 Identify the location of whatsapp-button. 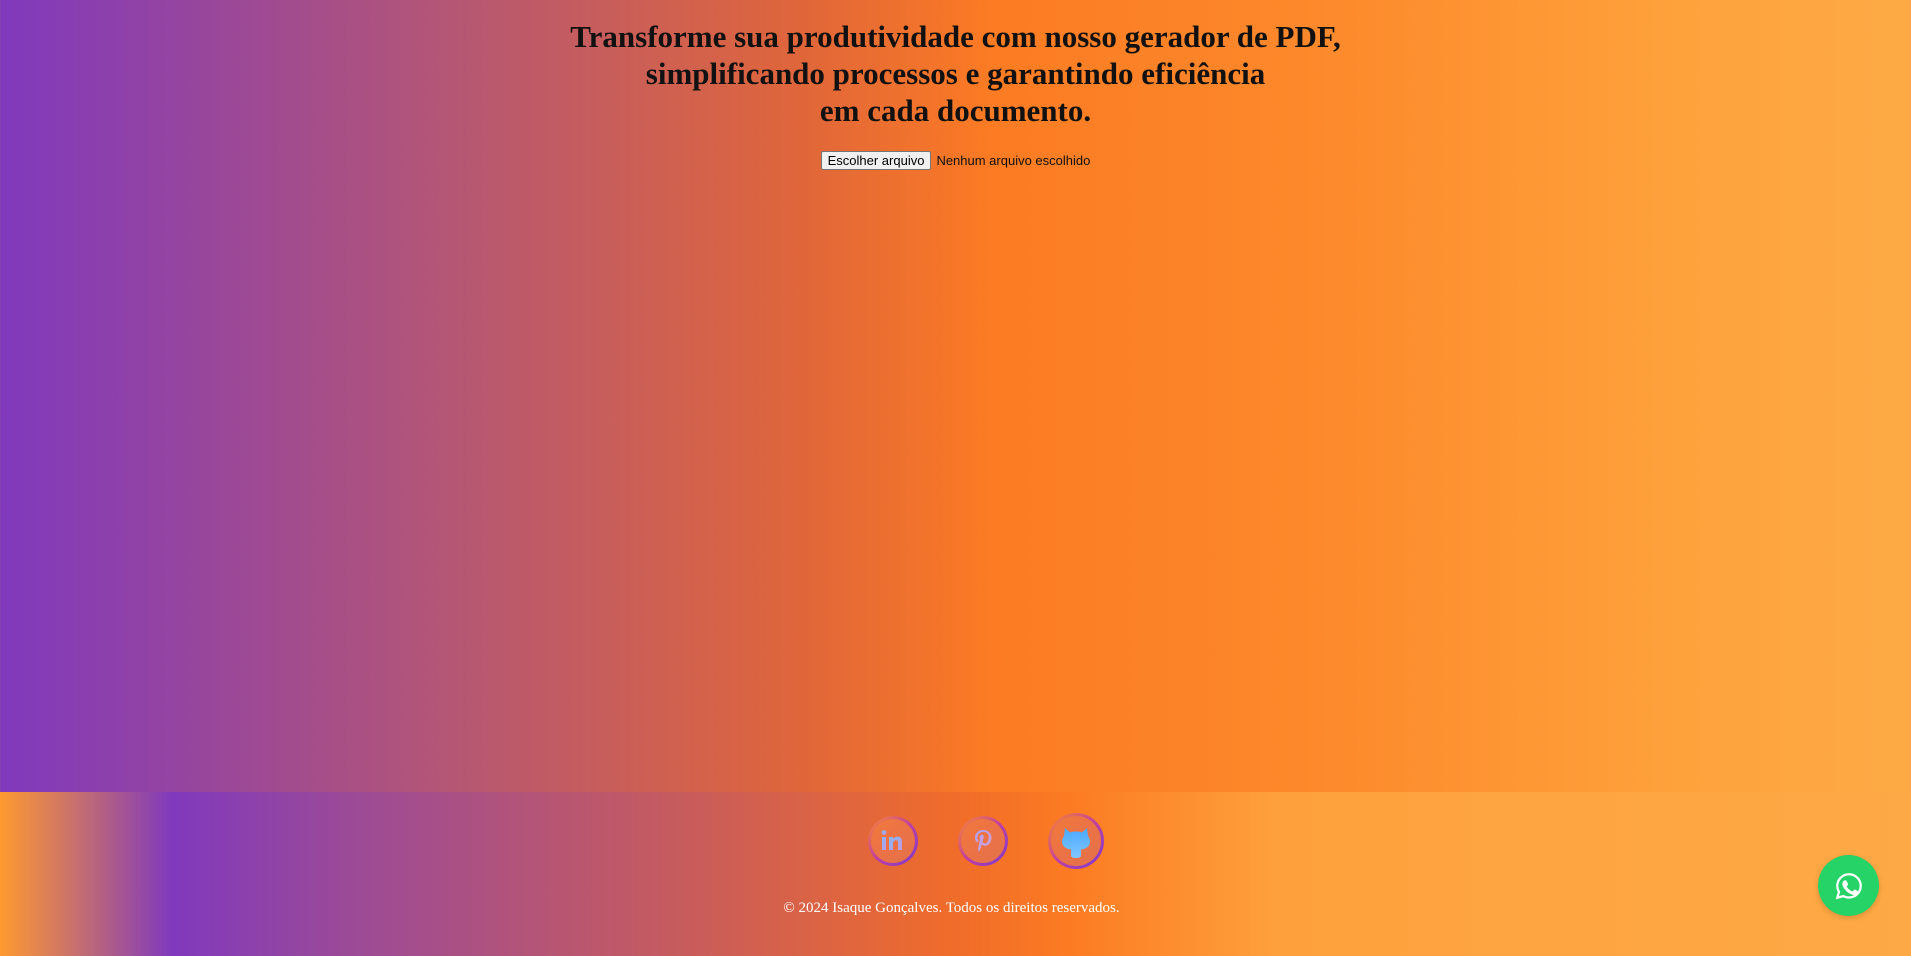
(1848, 885).